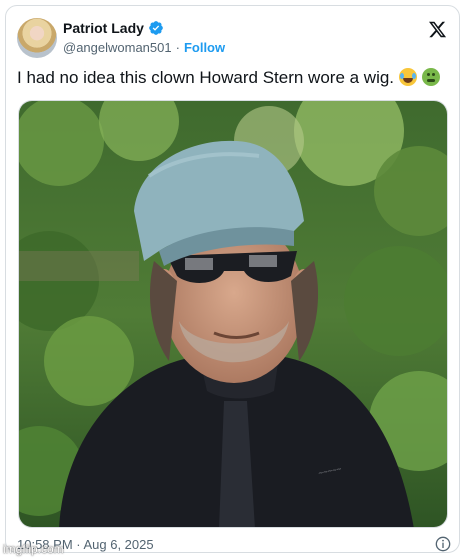 The width and height of the screenshot is (467, 559). I want to click on follow-button: Follow, so click(204, 47).